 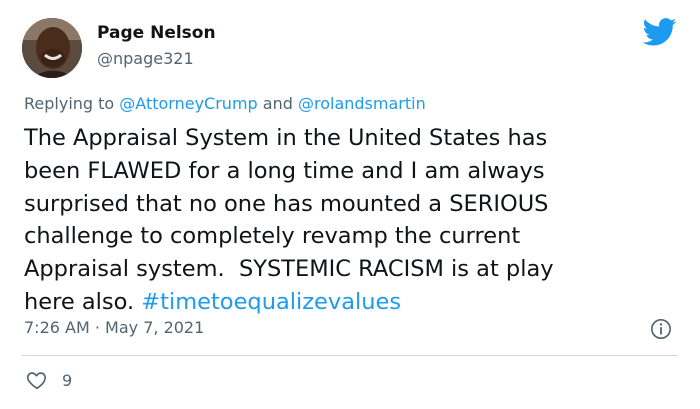 I want to click on author-display-name: Page Nelson, so click(x=156, y=33).